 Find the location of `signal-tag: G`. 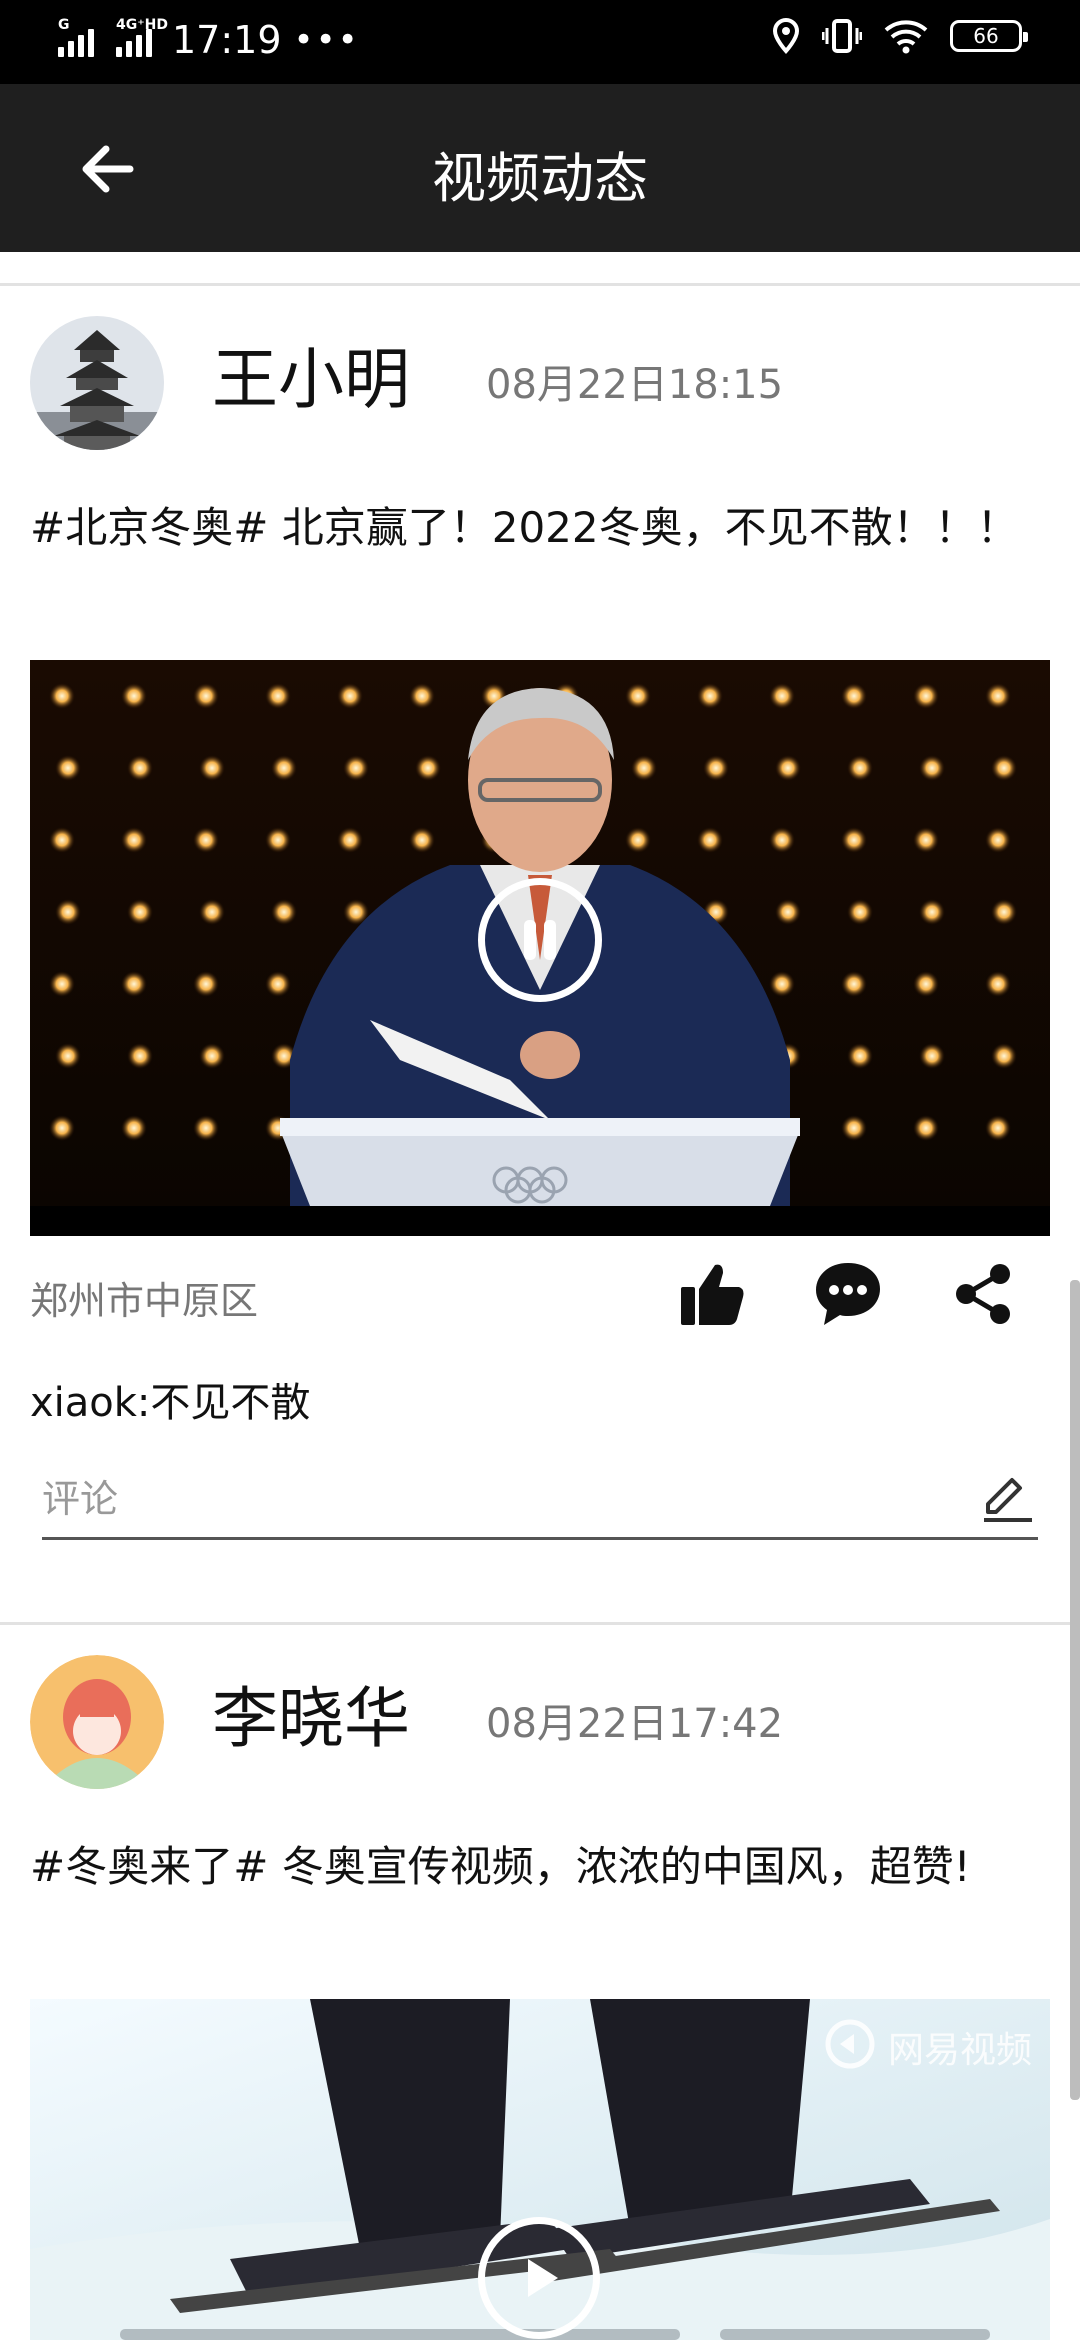

signal-tag: G is located at coordinates (64, 25).